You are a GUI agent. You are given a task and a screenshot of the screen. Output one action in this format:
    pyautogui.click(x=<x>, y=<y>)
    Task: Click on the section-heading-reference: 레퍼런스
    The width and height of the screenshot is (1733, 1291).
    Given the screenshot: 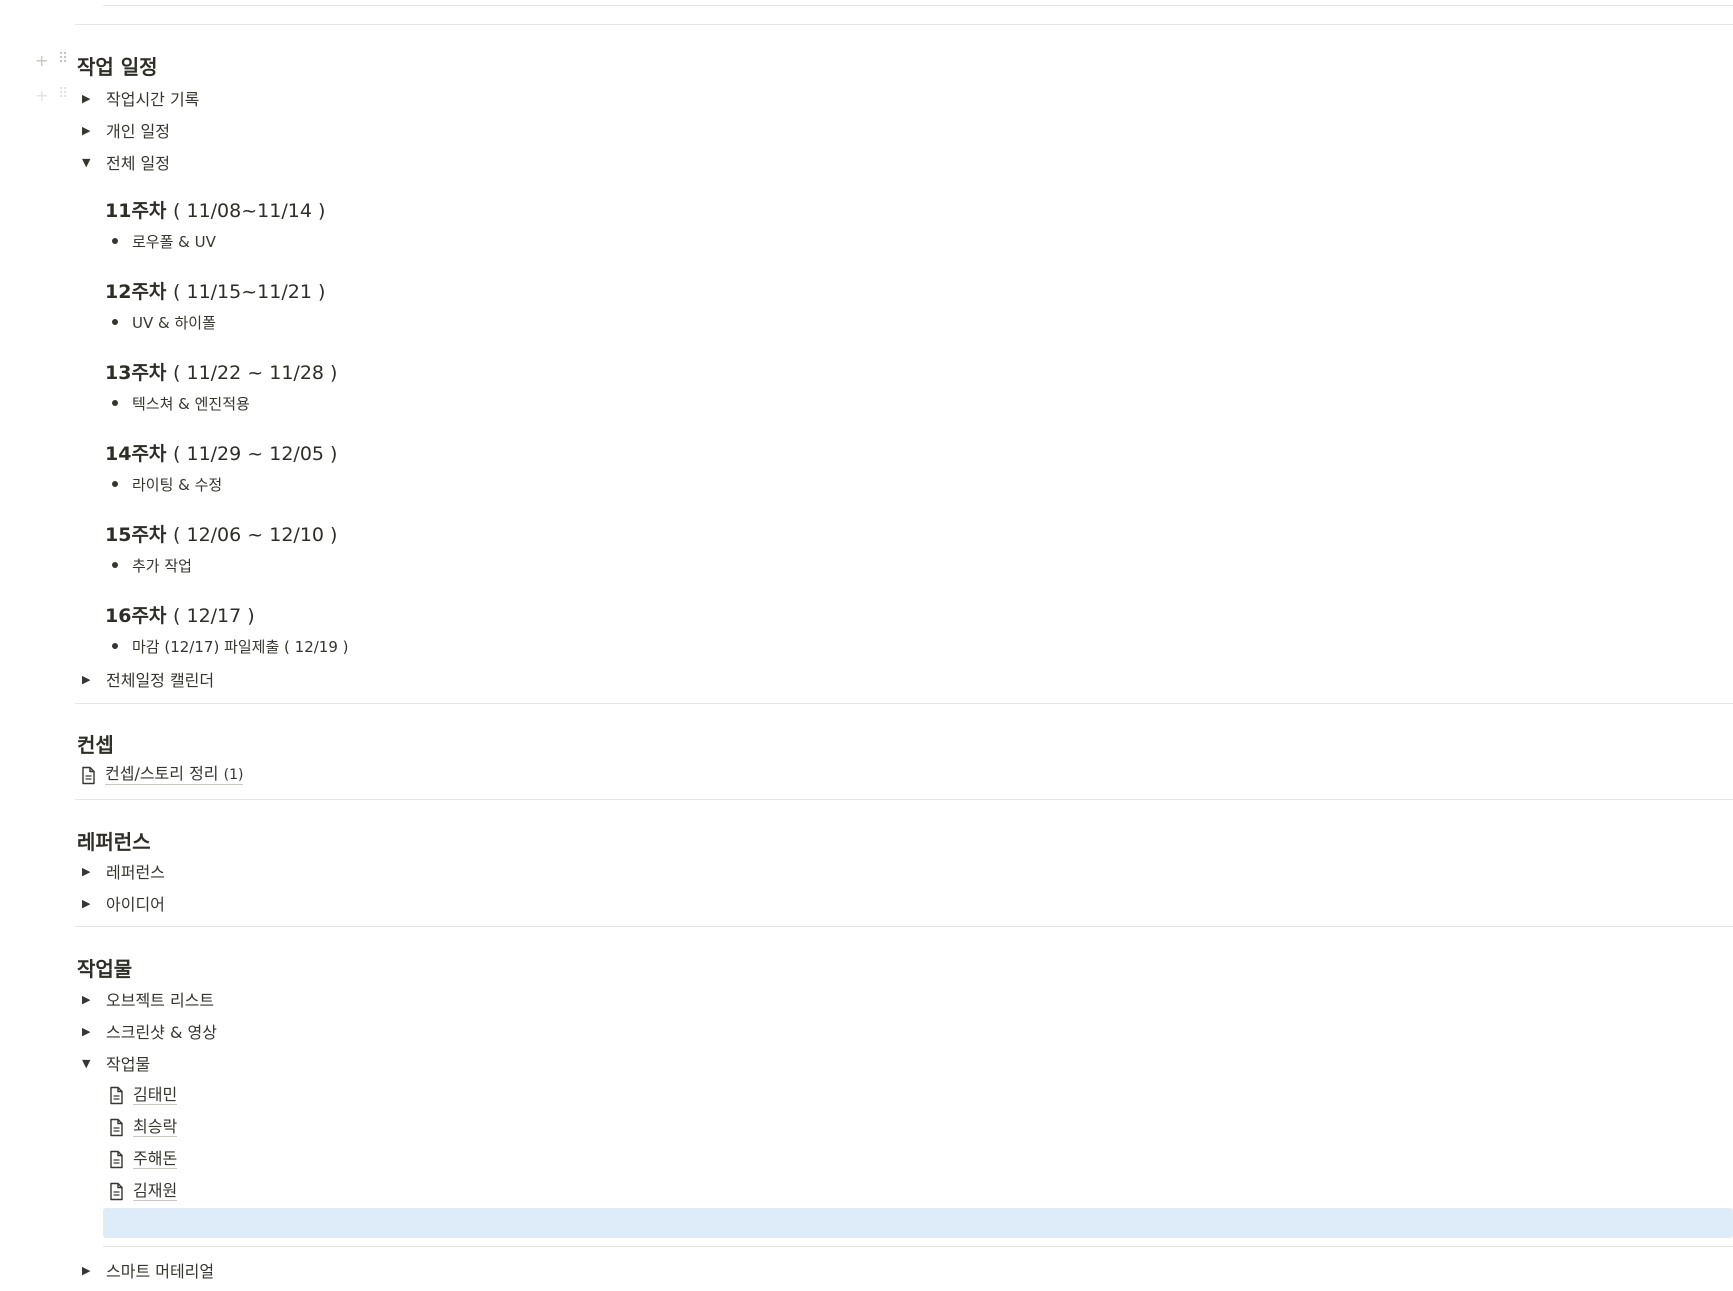 What is the action you would take?
    pyautogui.click(x=114, y=842)
    